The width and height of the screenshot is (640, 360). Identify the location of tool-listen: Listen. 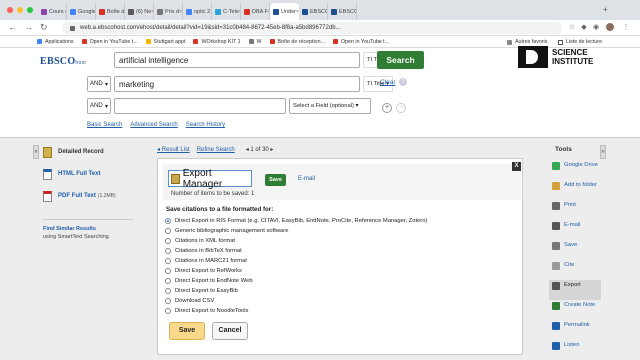
(575, 350).